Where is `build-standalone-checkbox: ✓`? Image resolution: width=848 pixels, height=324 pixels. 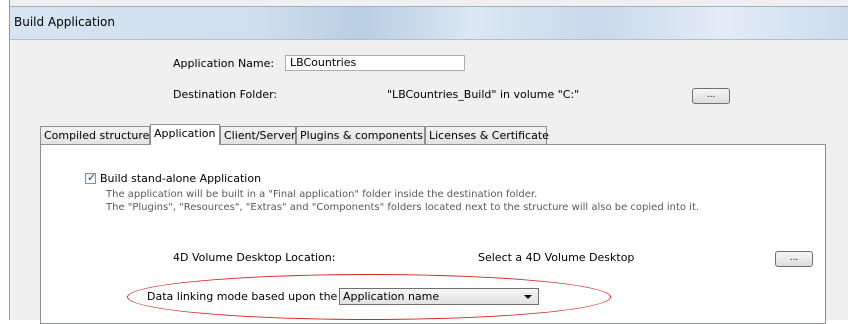 build-standalone-checkbox: ✓ is located at coordinates (91, 177).